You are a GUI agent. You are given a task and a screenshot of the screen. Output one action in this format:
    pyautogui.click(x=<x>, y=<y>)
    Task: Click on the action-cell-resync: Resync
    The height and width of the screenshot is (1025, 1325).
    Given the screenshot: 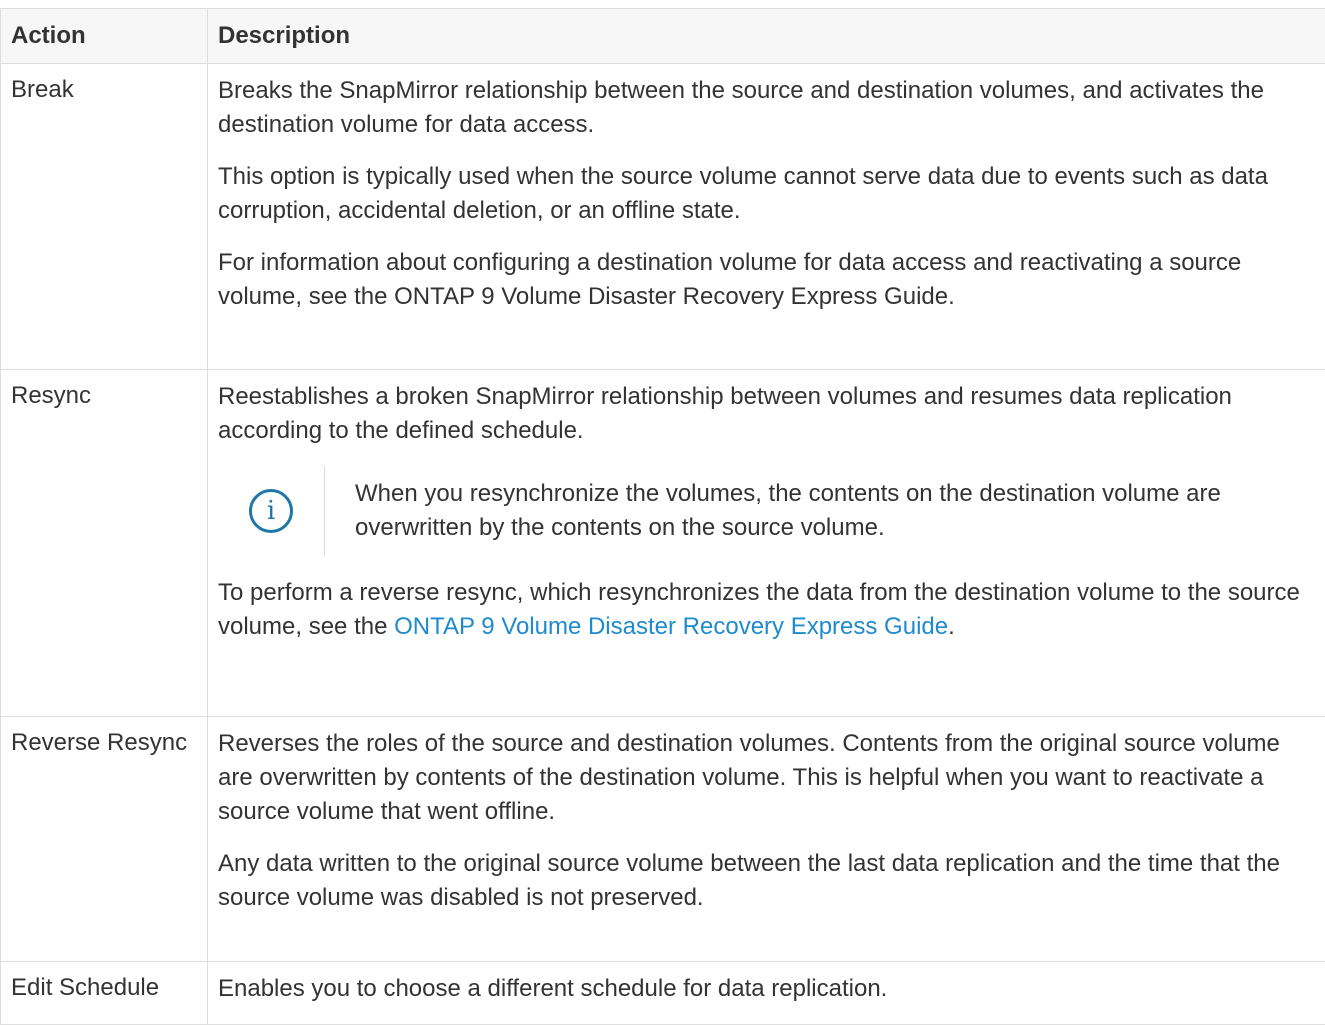 What is the action you would take?
    pyautogui.click(x=104, y=543)
    